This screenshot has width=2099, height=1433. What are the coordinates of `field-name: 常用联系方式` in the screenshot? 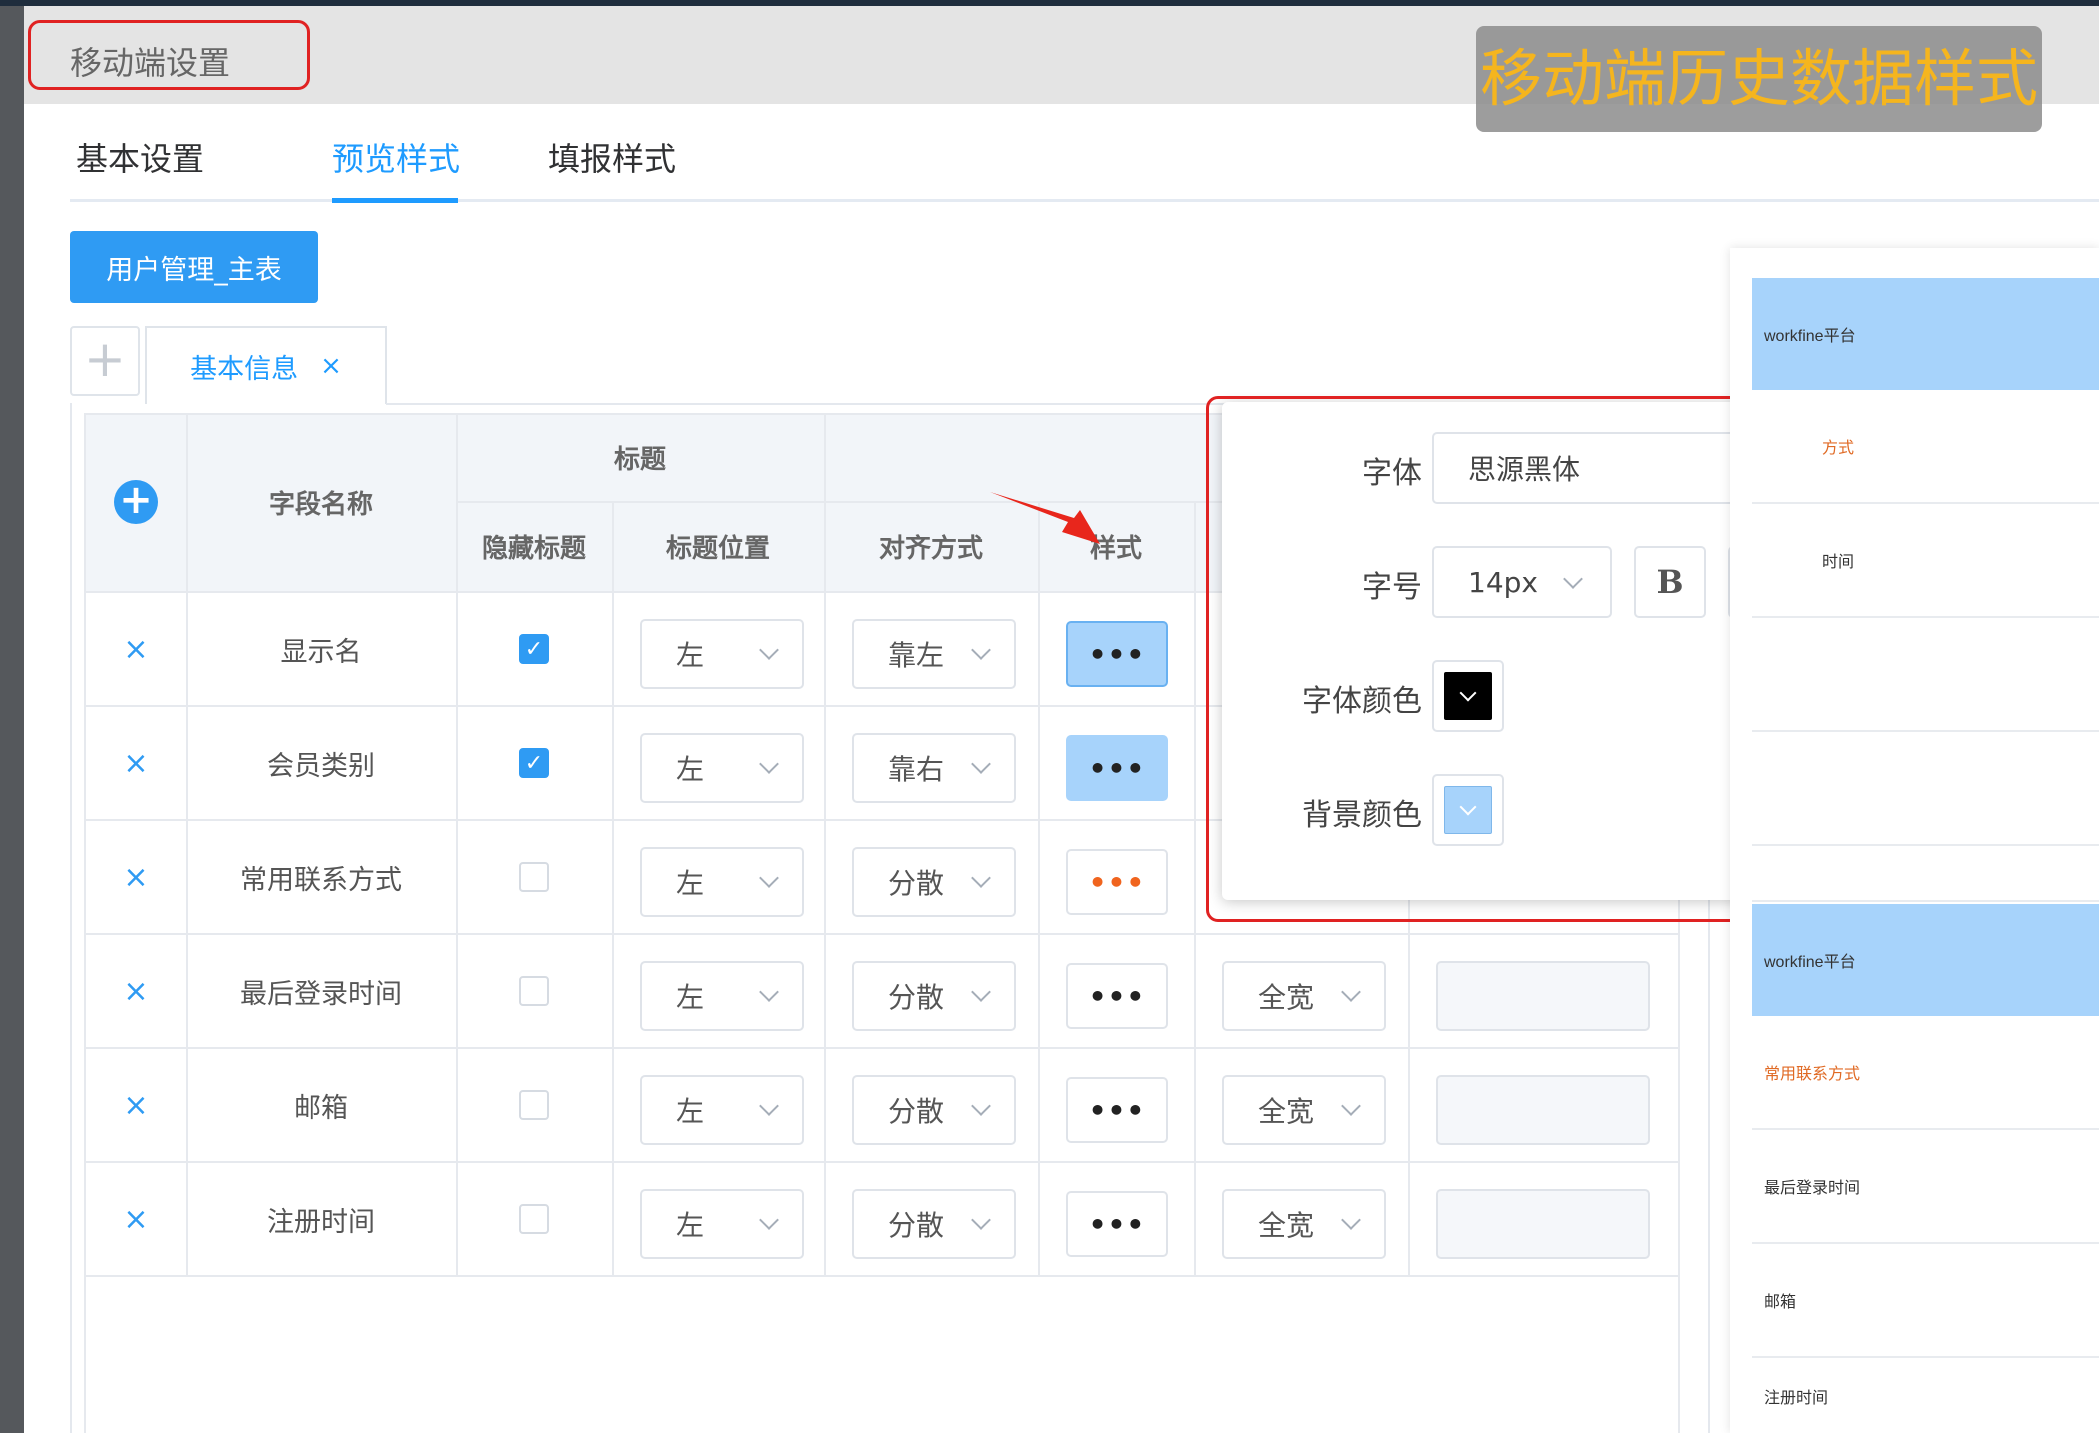 It's located at (321, 880).